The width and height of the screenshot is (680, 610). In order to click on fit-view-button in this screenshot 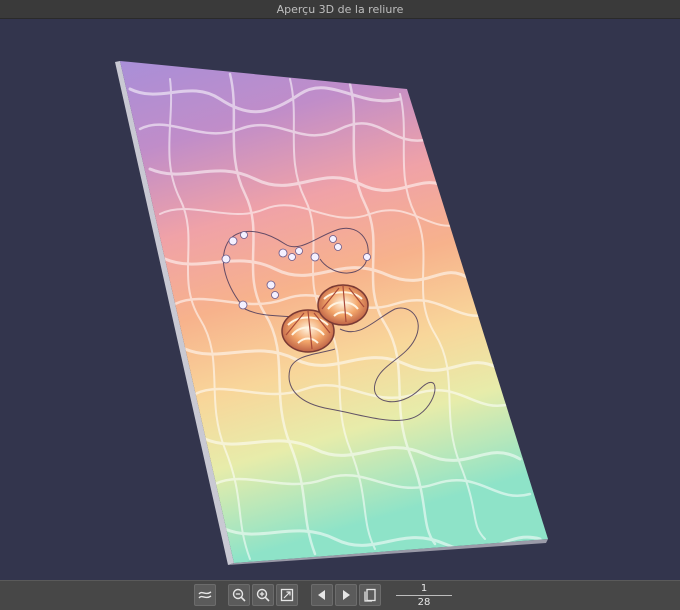, I will do `click(287, 595)`.